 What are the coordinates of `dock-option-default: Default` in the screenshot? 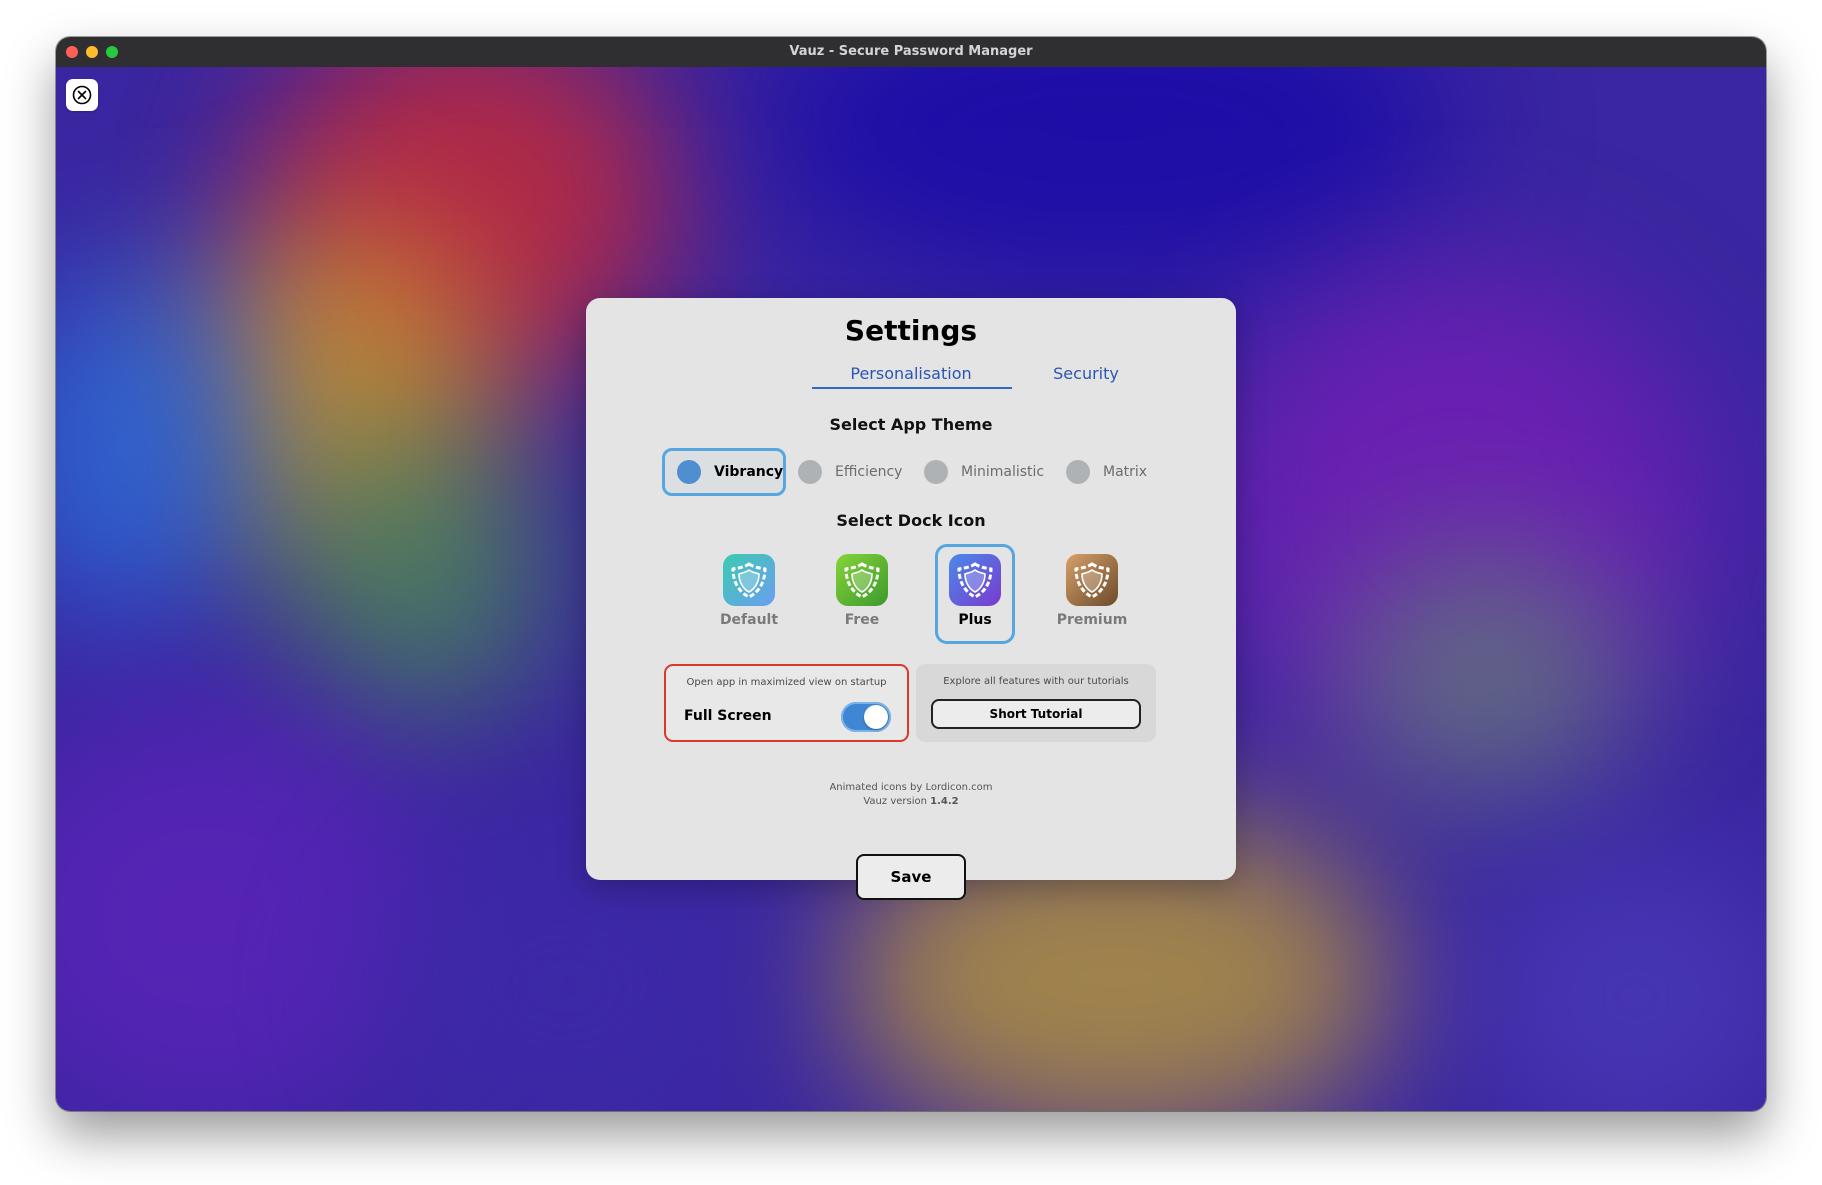 It's located at (749, 594).